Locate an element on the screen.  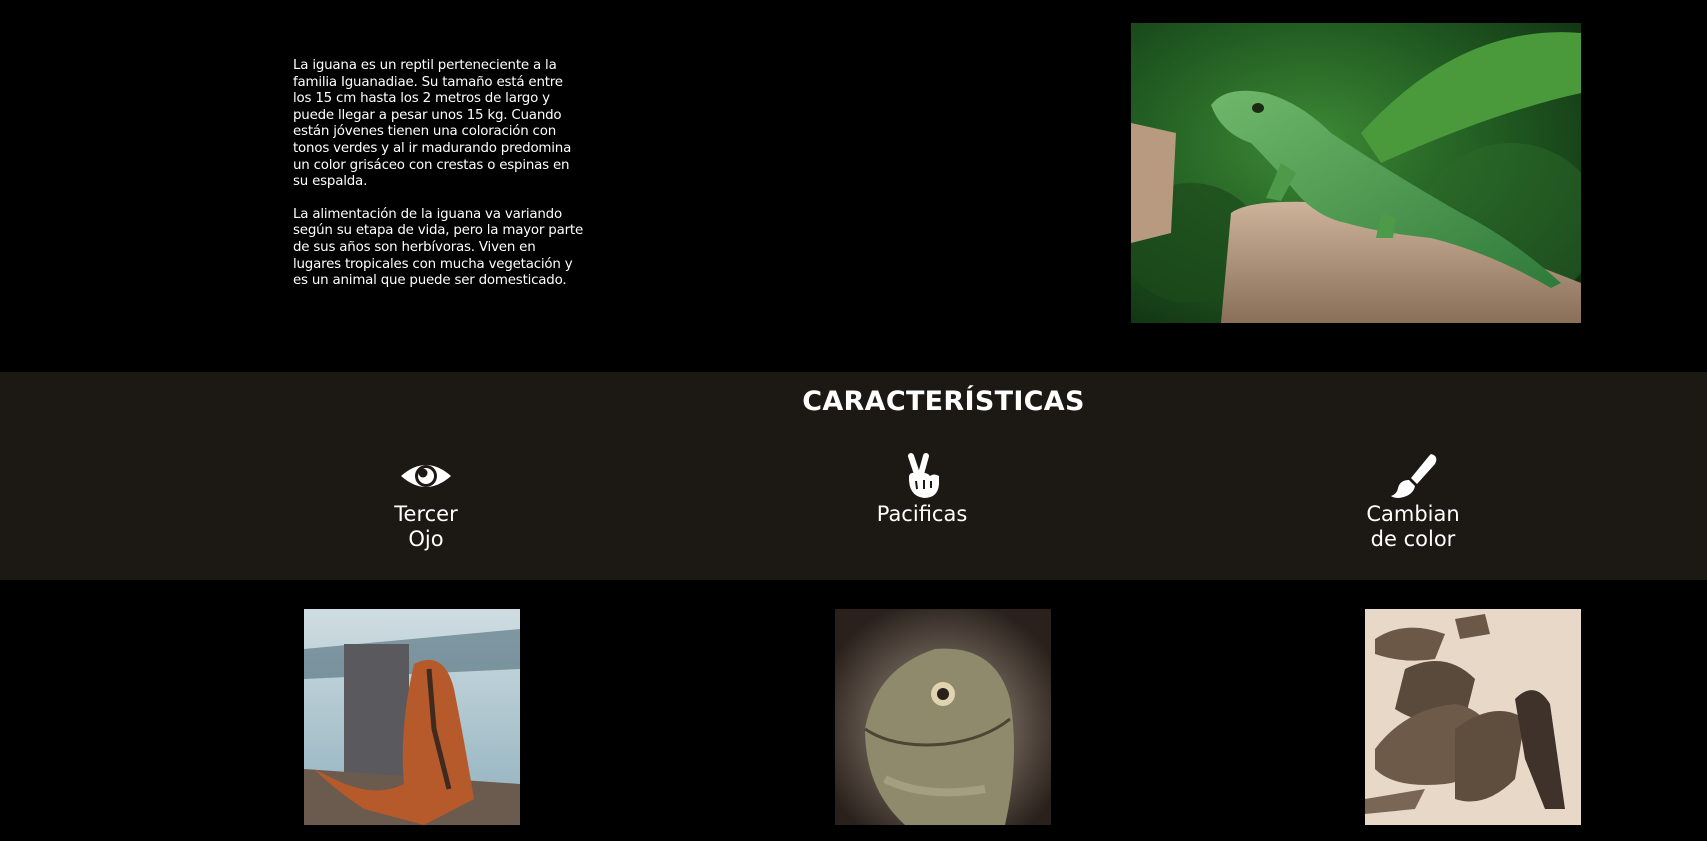
feature-peaceful: Pacificas is located at coordinates (922, 489).